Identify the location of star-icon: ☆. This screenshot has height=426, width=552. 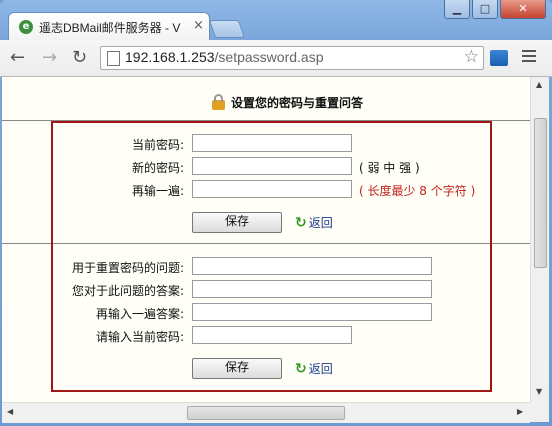
(471, 57).